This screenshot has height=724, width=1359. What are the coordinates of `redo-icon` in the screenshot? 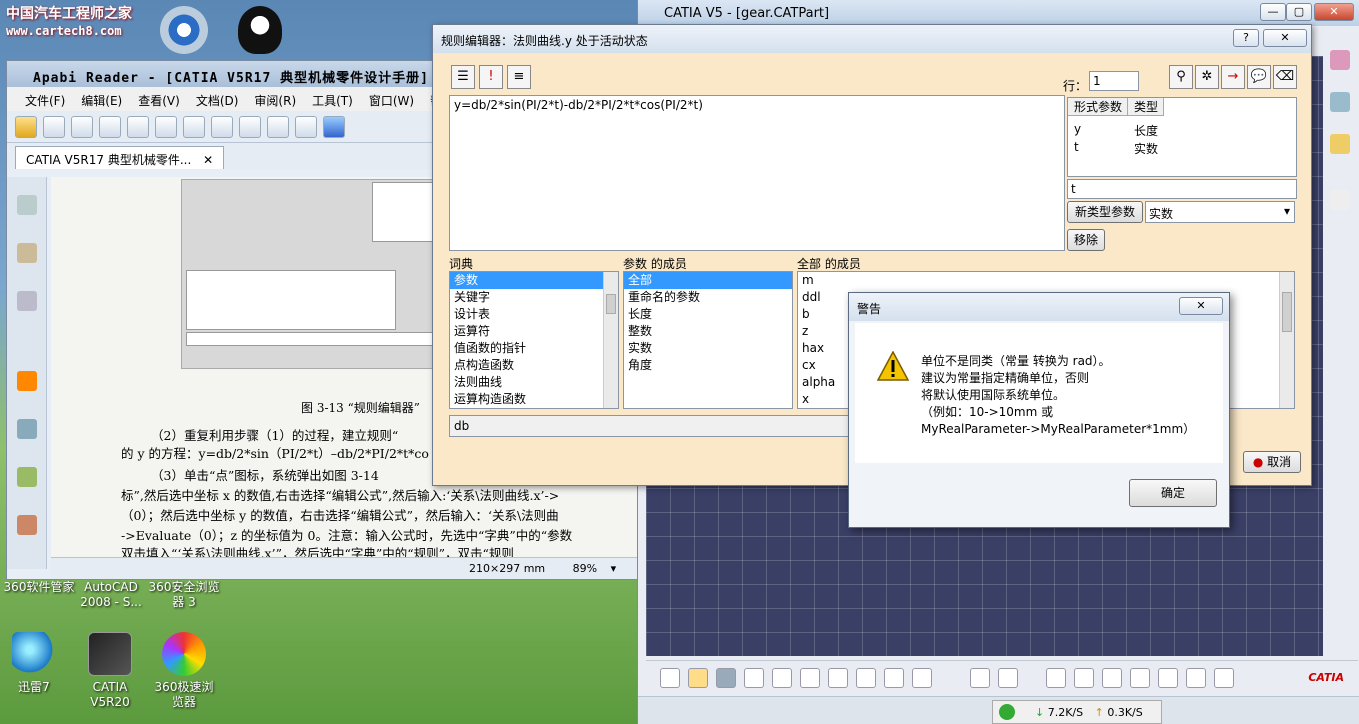 It's located at (894, 677).